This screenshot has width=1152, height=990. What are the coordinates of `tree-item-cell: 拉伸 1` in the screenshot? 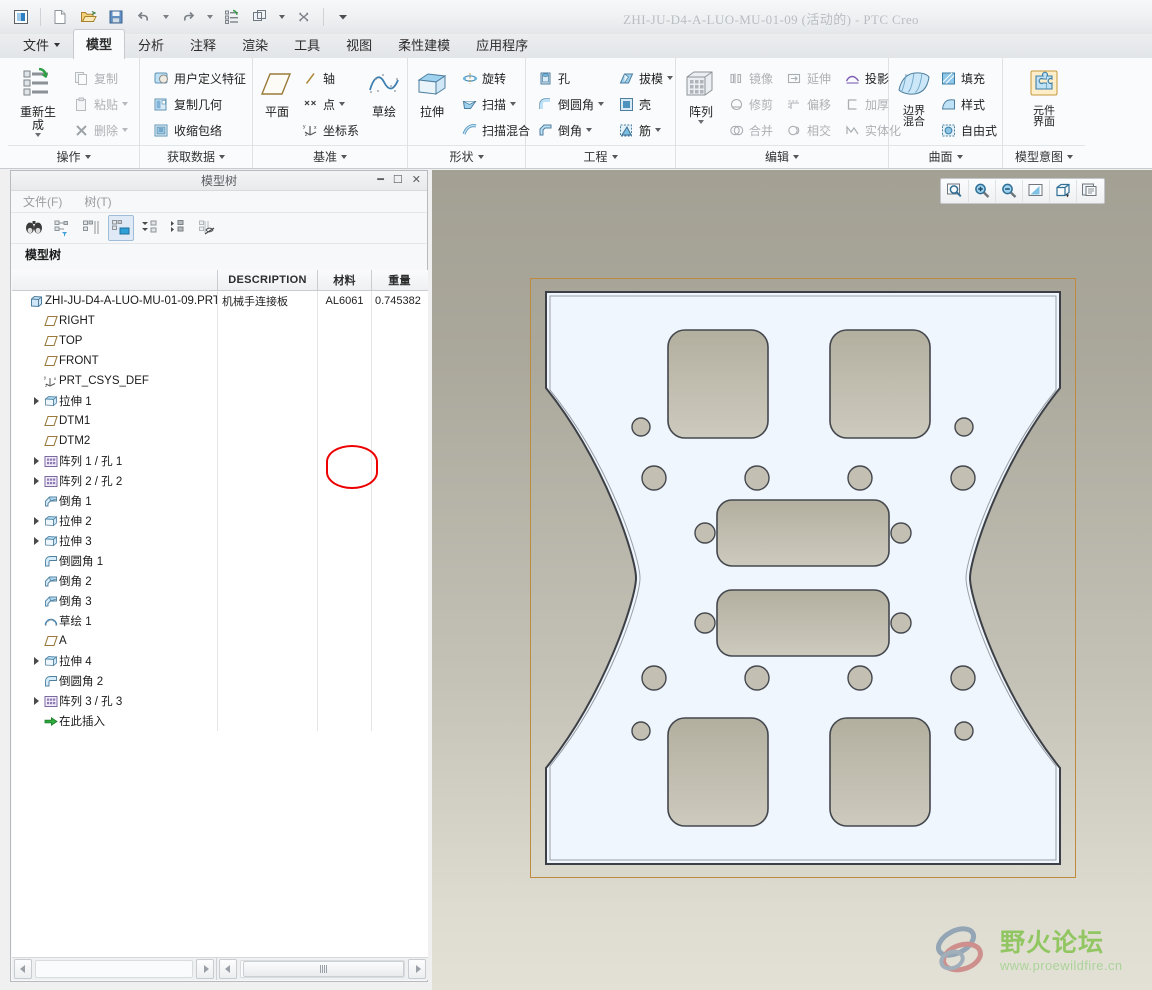 It's located at (115, 401).